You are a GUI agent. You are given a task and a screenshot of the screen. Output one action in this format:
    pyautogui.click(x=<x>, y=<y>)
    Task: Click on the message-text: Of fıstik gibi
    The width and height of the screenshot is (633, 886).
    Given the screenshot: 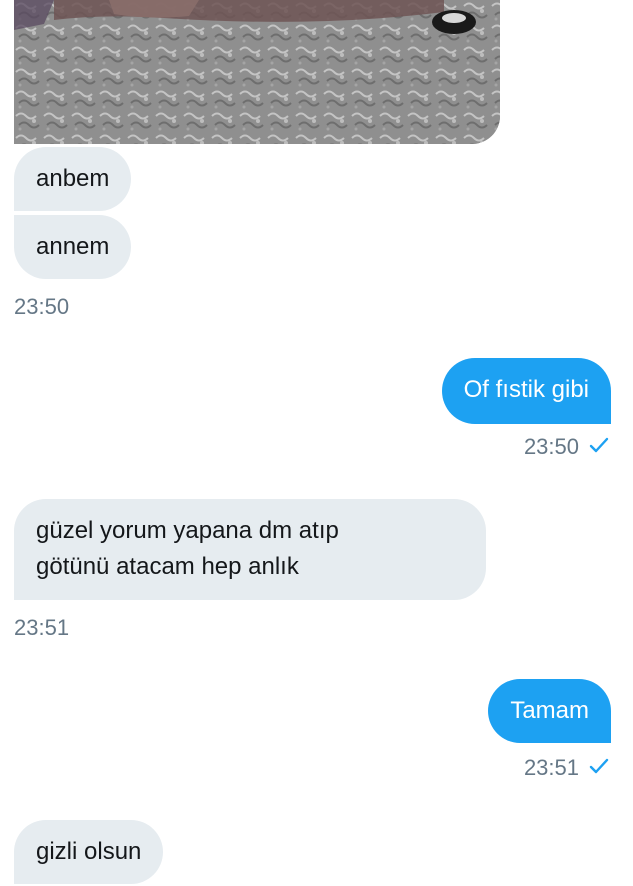 What is the action you would take?
    pyautogui.click(x=526, y=389)
    